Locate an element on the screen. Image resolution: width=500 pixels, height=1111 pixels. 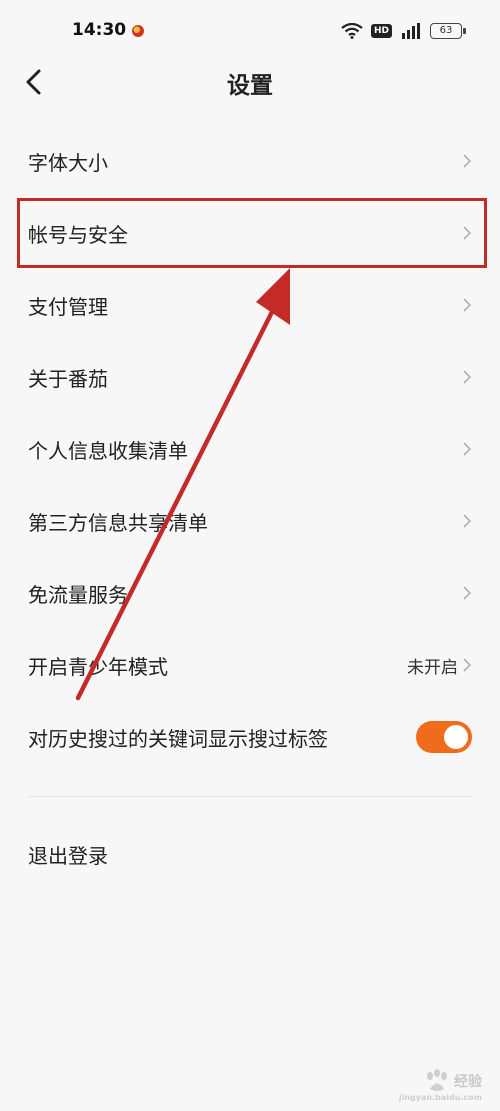
watermark-text: 经验 is located at coordinates (468, 1082).